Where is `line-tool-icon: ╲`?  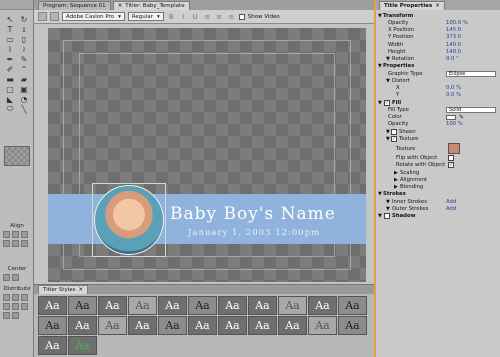
line-tool-icon: ╲ is located at coordinates (24, 109).